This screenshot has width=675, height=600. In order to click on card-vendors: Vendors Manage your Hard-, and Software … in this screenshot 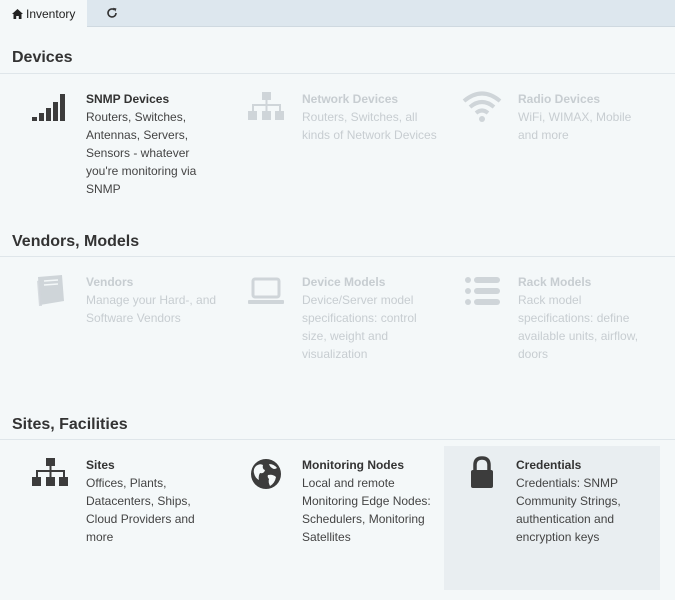, I will do `click(122, 328)`.